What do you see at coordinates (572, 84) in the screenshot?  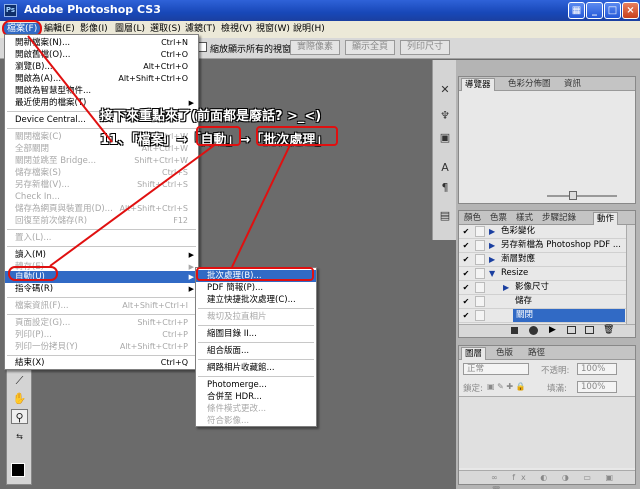 I see `tab-info: 資訊` at bounding box center [572, 84].